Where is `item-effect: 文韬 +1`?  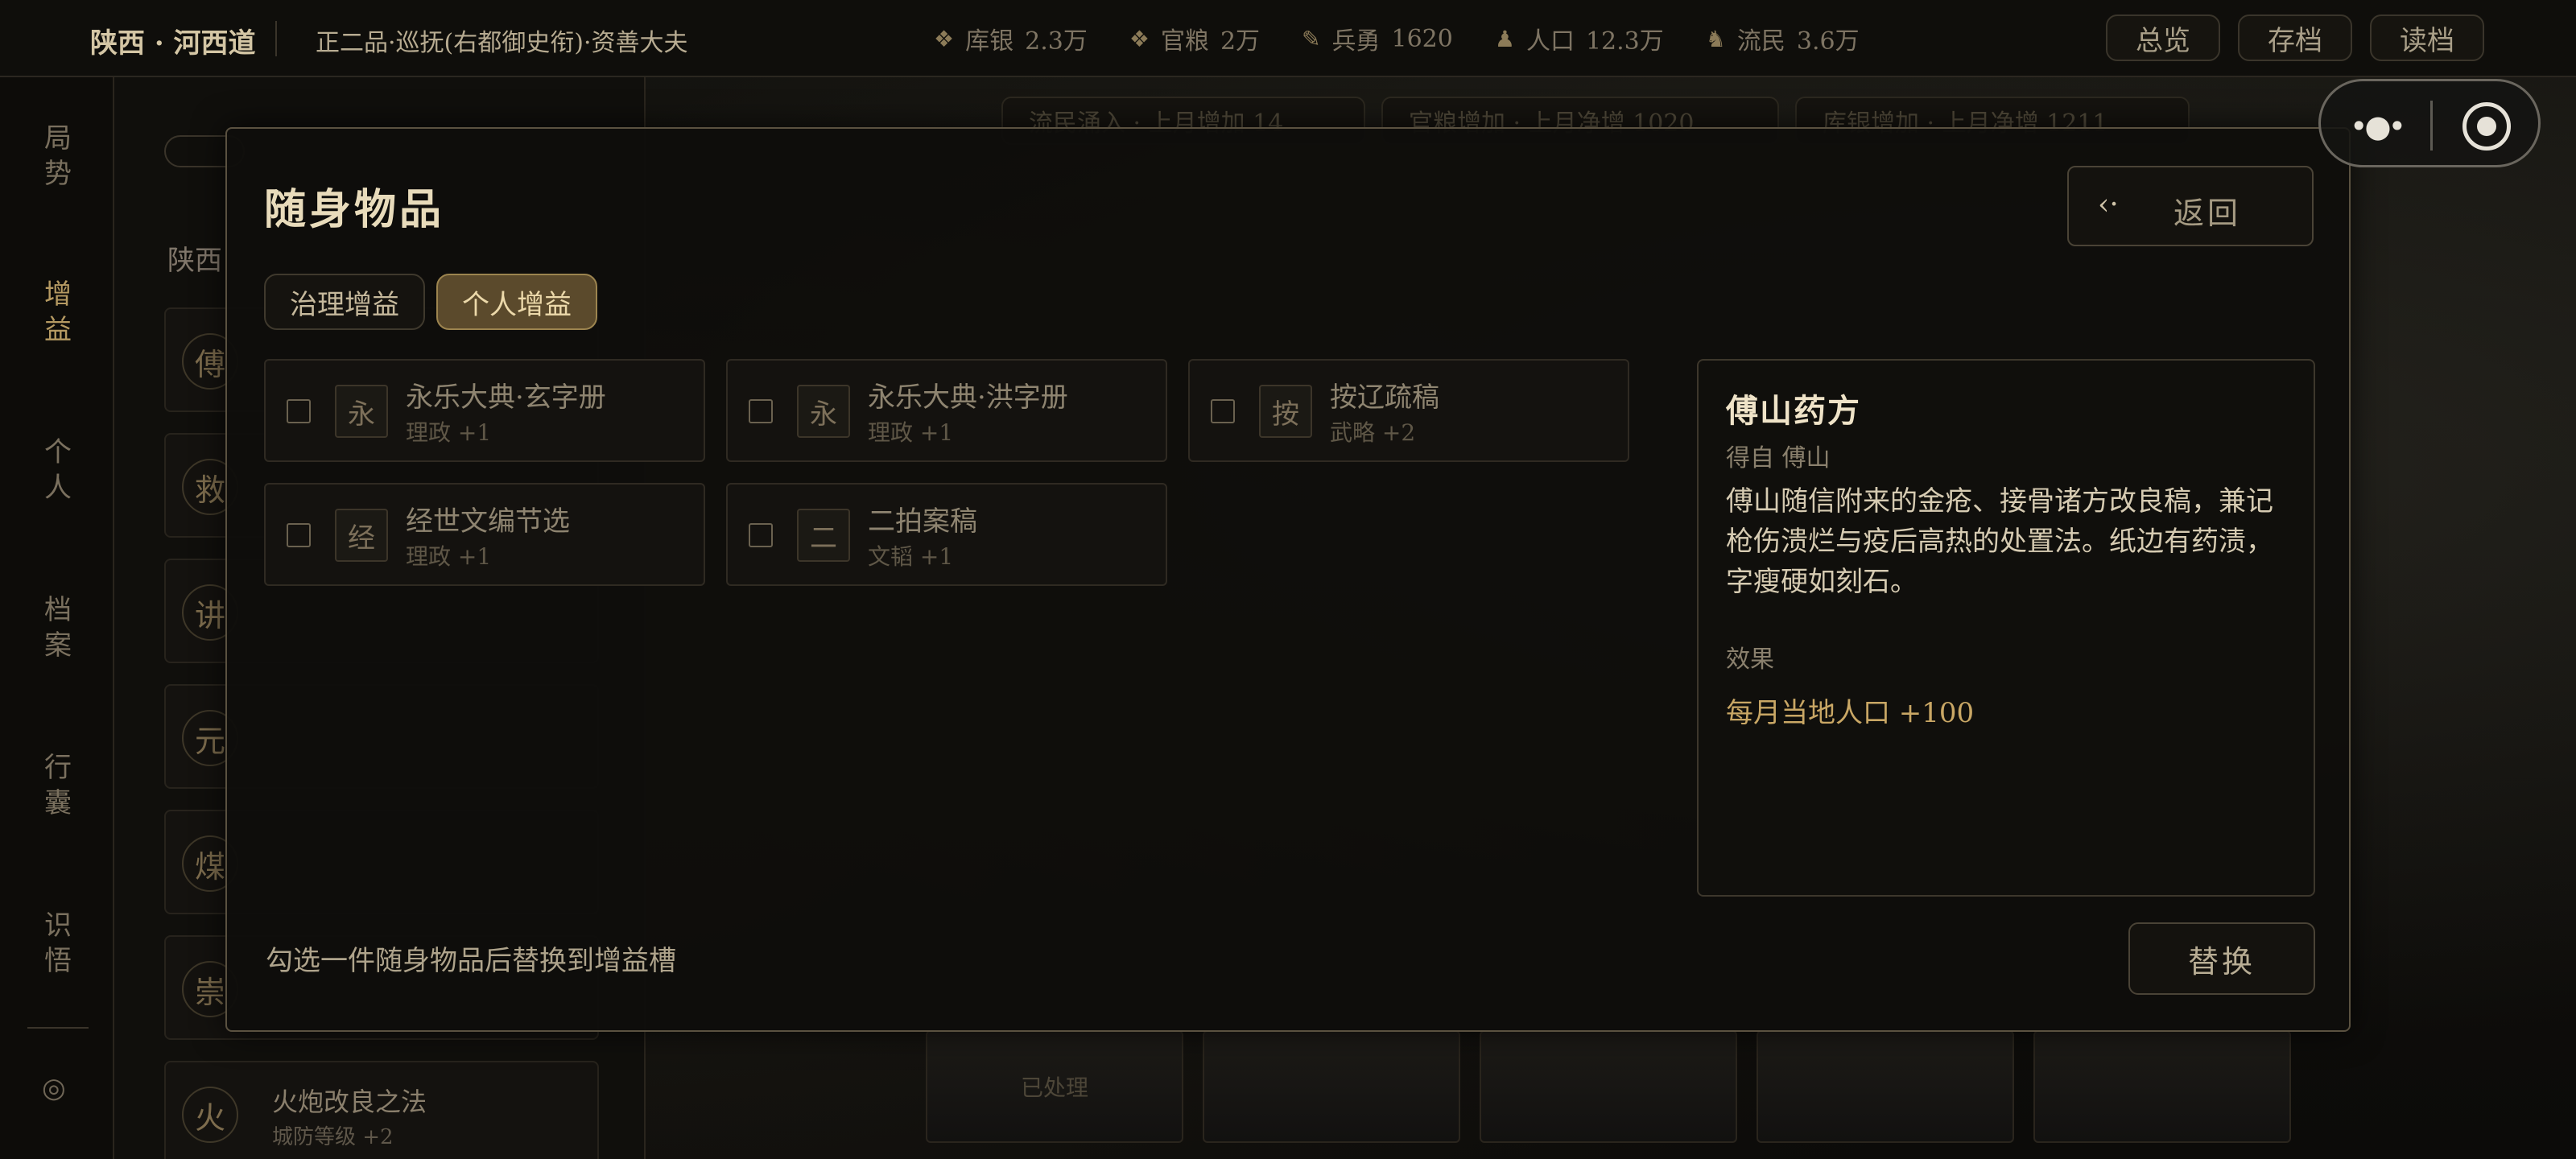 item-effect: 文韬 +1 is located at coordinates (911, 556).